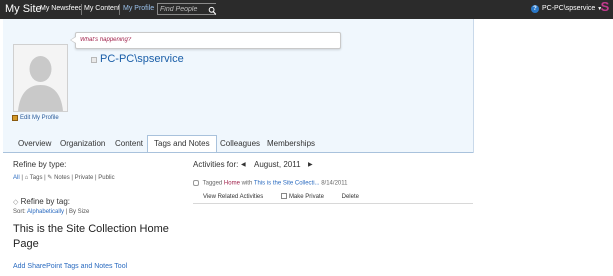 This screenshot has height=276, width=613. Describe the element at coordinates (40, 164) in the screenshot. I see `refine-by-type-heading: Refine by type:` at that location.